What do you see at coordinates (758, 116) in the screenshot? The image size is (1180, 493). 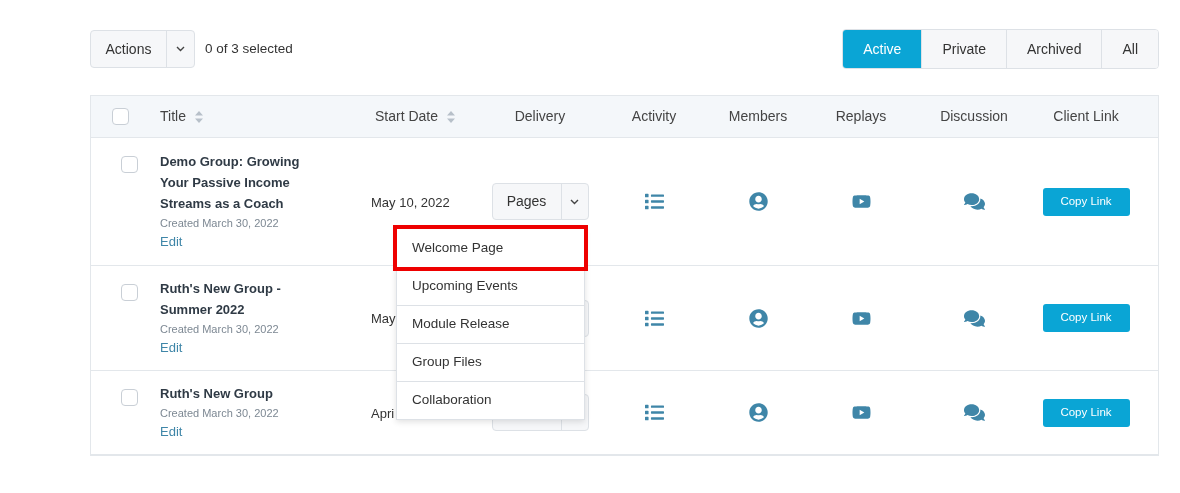 I see `column-header: Members` at bounding box center [758, 116].